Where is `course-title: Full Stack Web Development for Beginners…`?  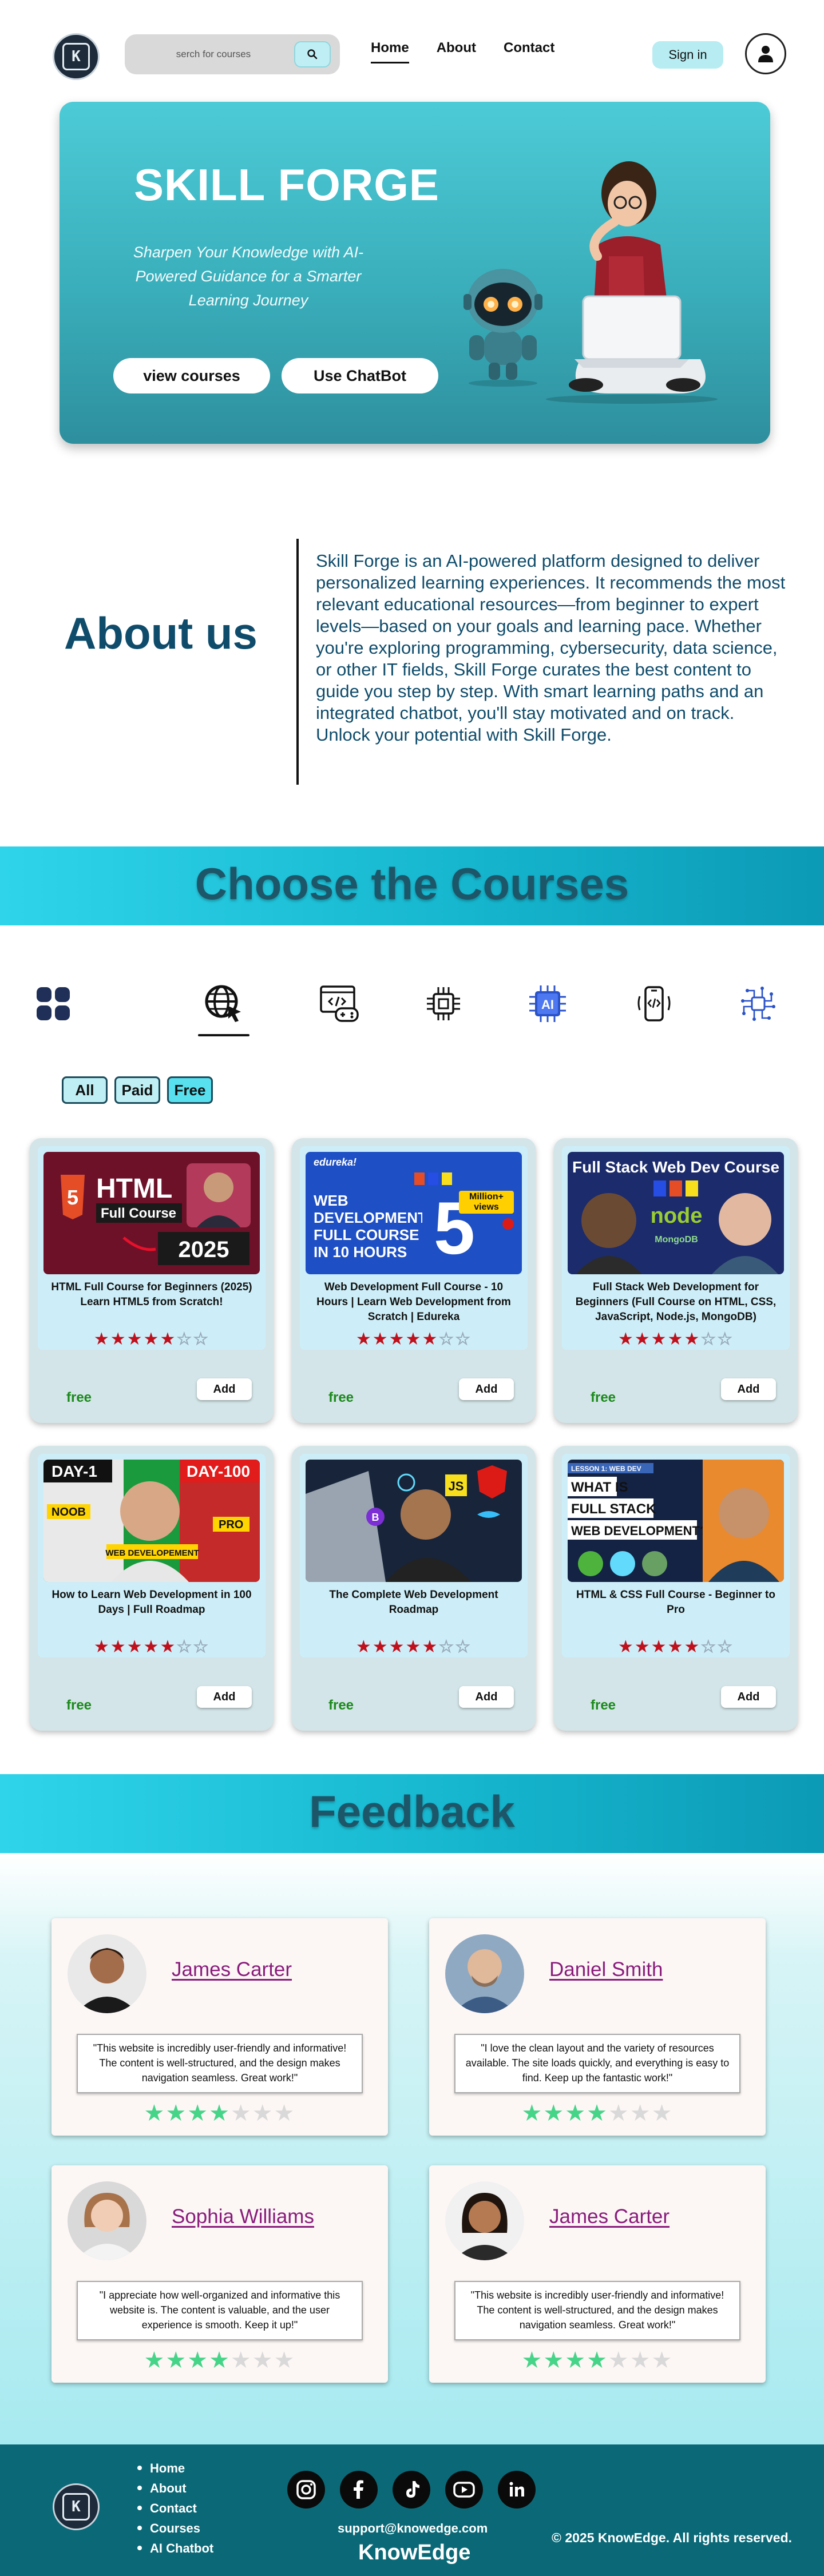
course-title: Full Stack Web Development for Beginners… is located at coordinates (676, 1302).